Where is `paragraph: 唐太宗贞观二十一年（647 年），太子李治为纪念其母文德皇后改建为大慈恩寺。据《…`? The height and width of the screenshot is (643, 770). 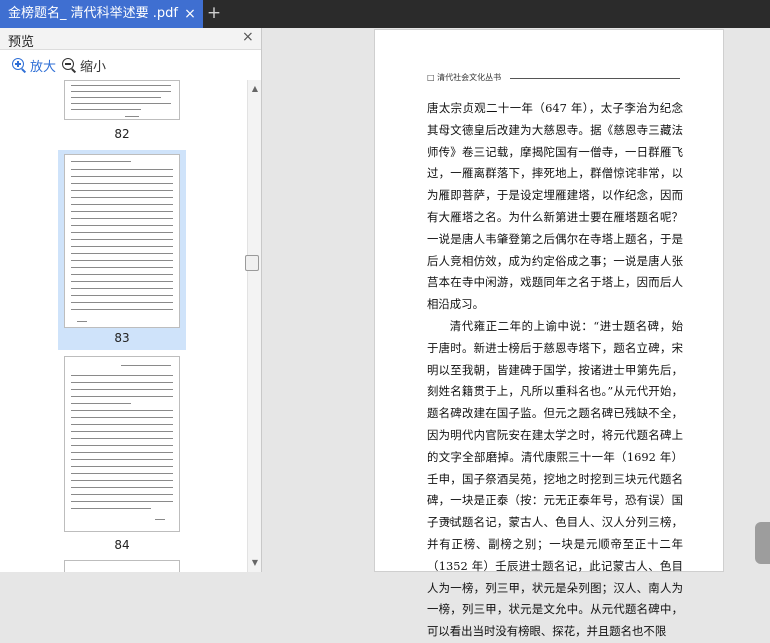 paragraph: 唐太宗贞观二十一年（647 年），太子李治为纪念其母文德皇后改建为大慈恩寺。据《… is located at coordinates (555, 206).